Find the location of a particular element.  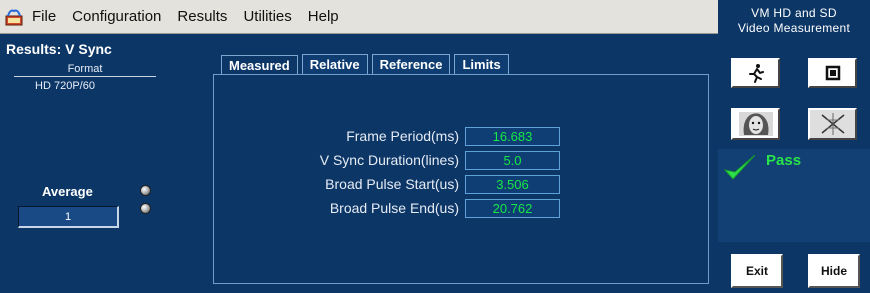

pass-label: Pass is located at coordinates (784, 160).